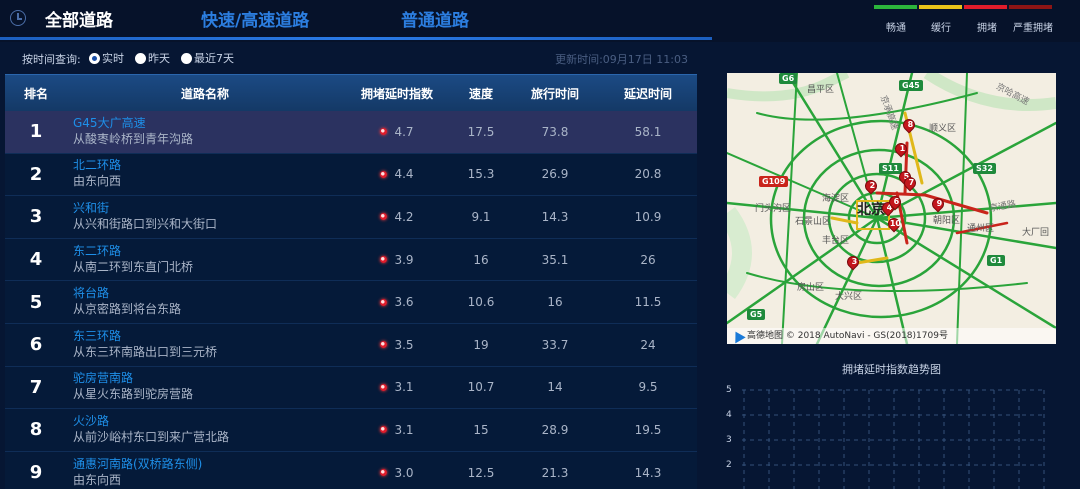 The image size is (1080, 489). I want to click on table-row: 4 东二环路 从南二环到东直门北桥 3.9 16 35.1 26, so click(351, 260).